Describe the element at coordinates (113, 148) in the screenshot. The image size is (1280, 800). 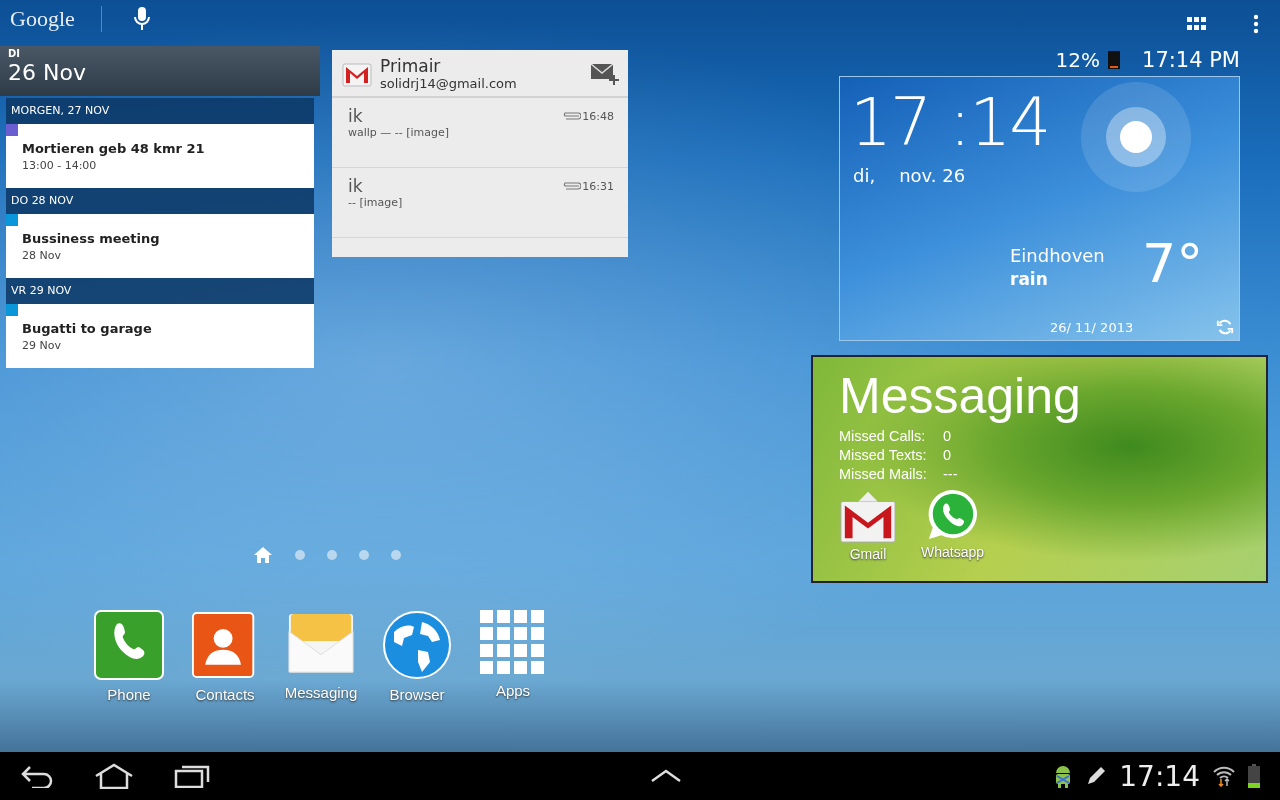
I see `event-title: Mortieren geb 48 kmr 21` at that location.